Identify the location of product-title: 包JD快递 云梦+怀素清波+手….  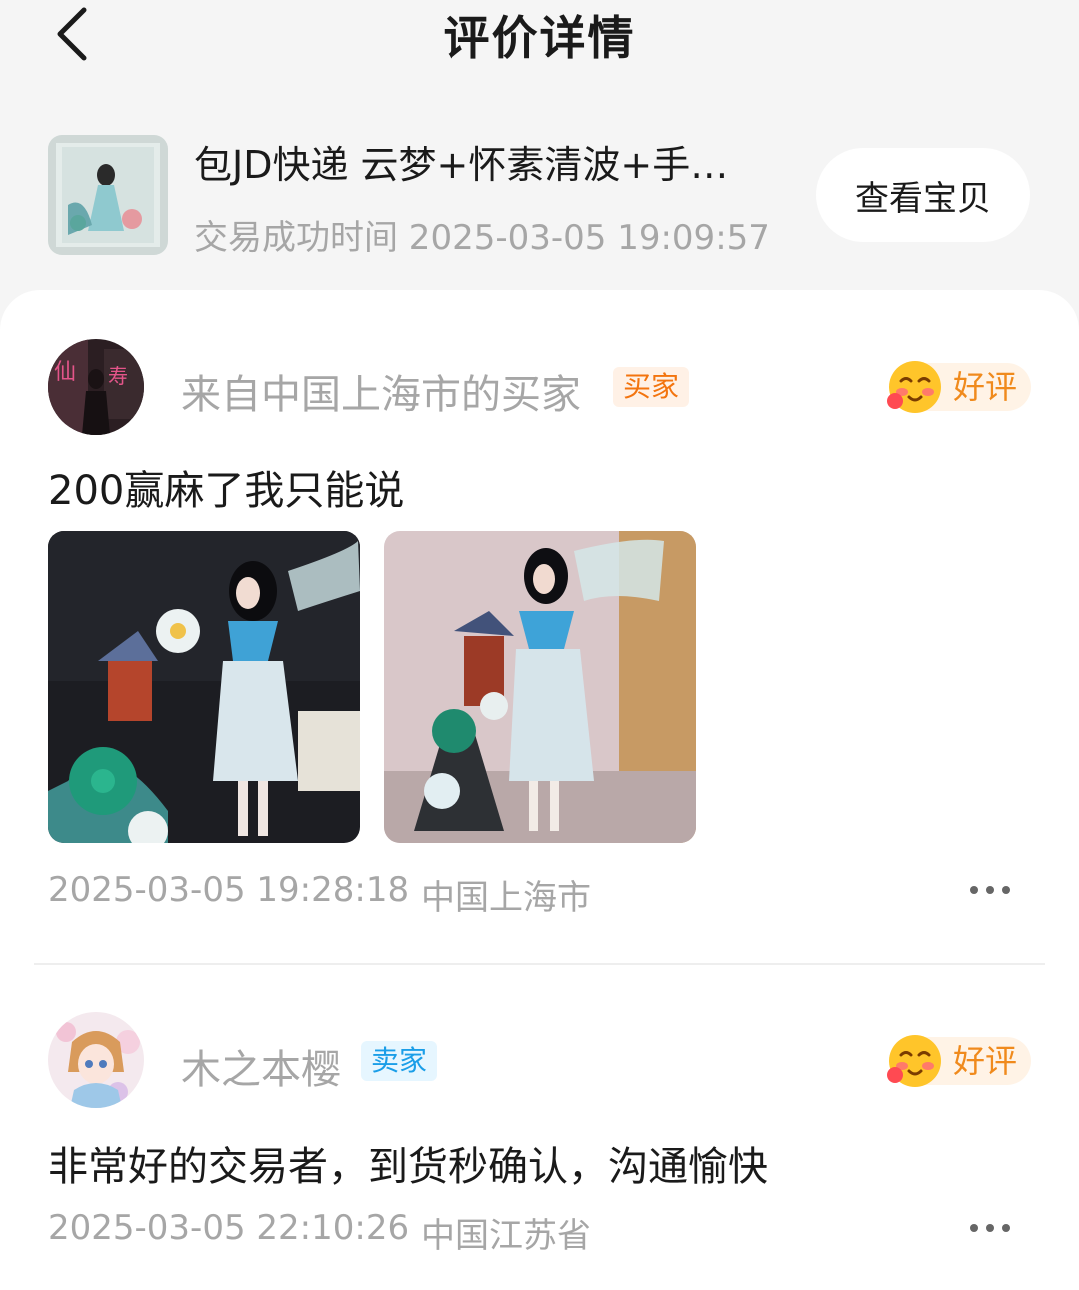
(489, 161).